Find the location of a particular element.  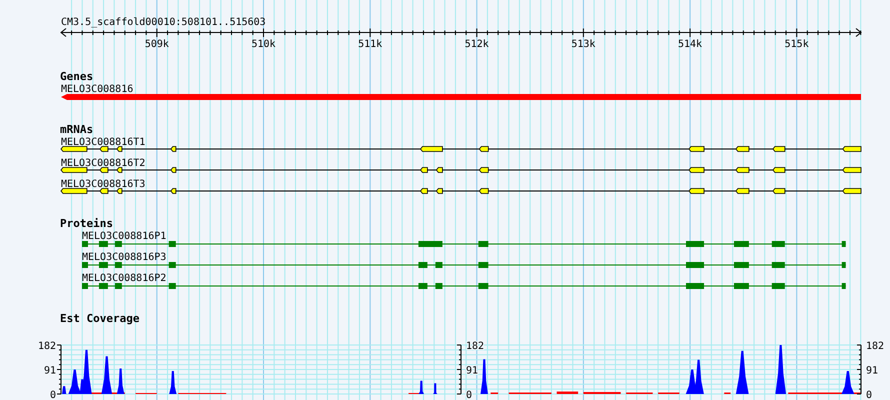

track-heading: Genes is located at coordinates (77, 76).